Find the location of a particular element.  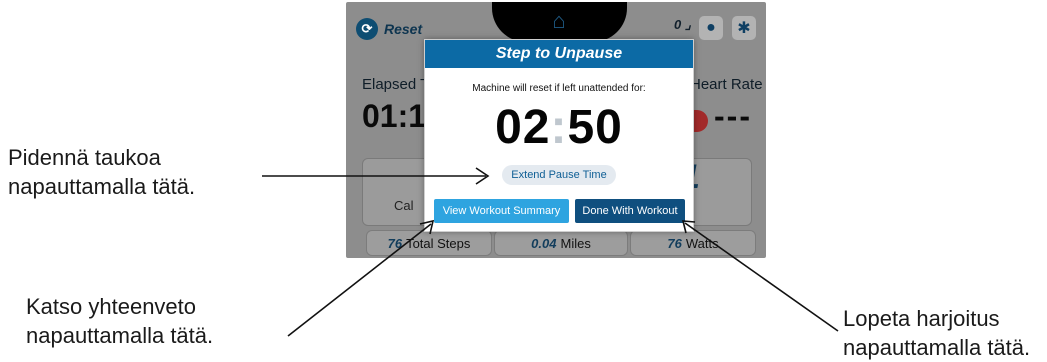

steps-count-value: 0 is located at coordinates (678, 24).